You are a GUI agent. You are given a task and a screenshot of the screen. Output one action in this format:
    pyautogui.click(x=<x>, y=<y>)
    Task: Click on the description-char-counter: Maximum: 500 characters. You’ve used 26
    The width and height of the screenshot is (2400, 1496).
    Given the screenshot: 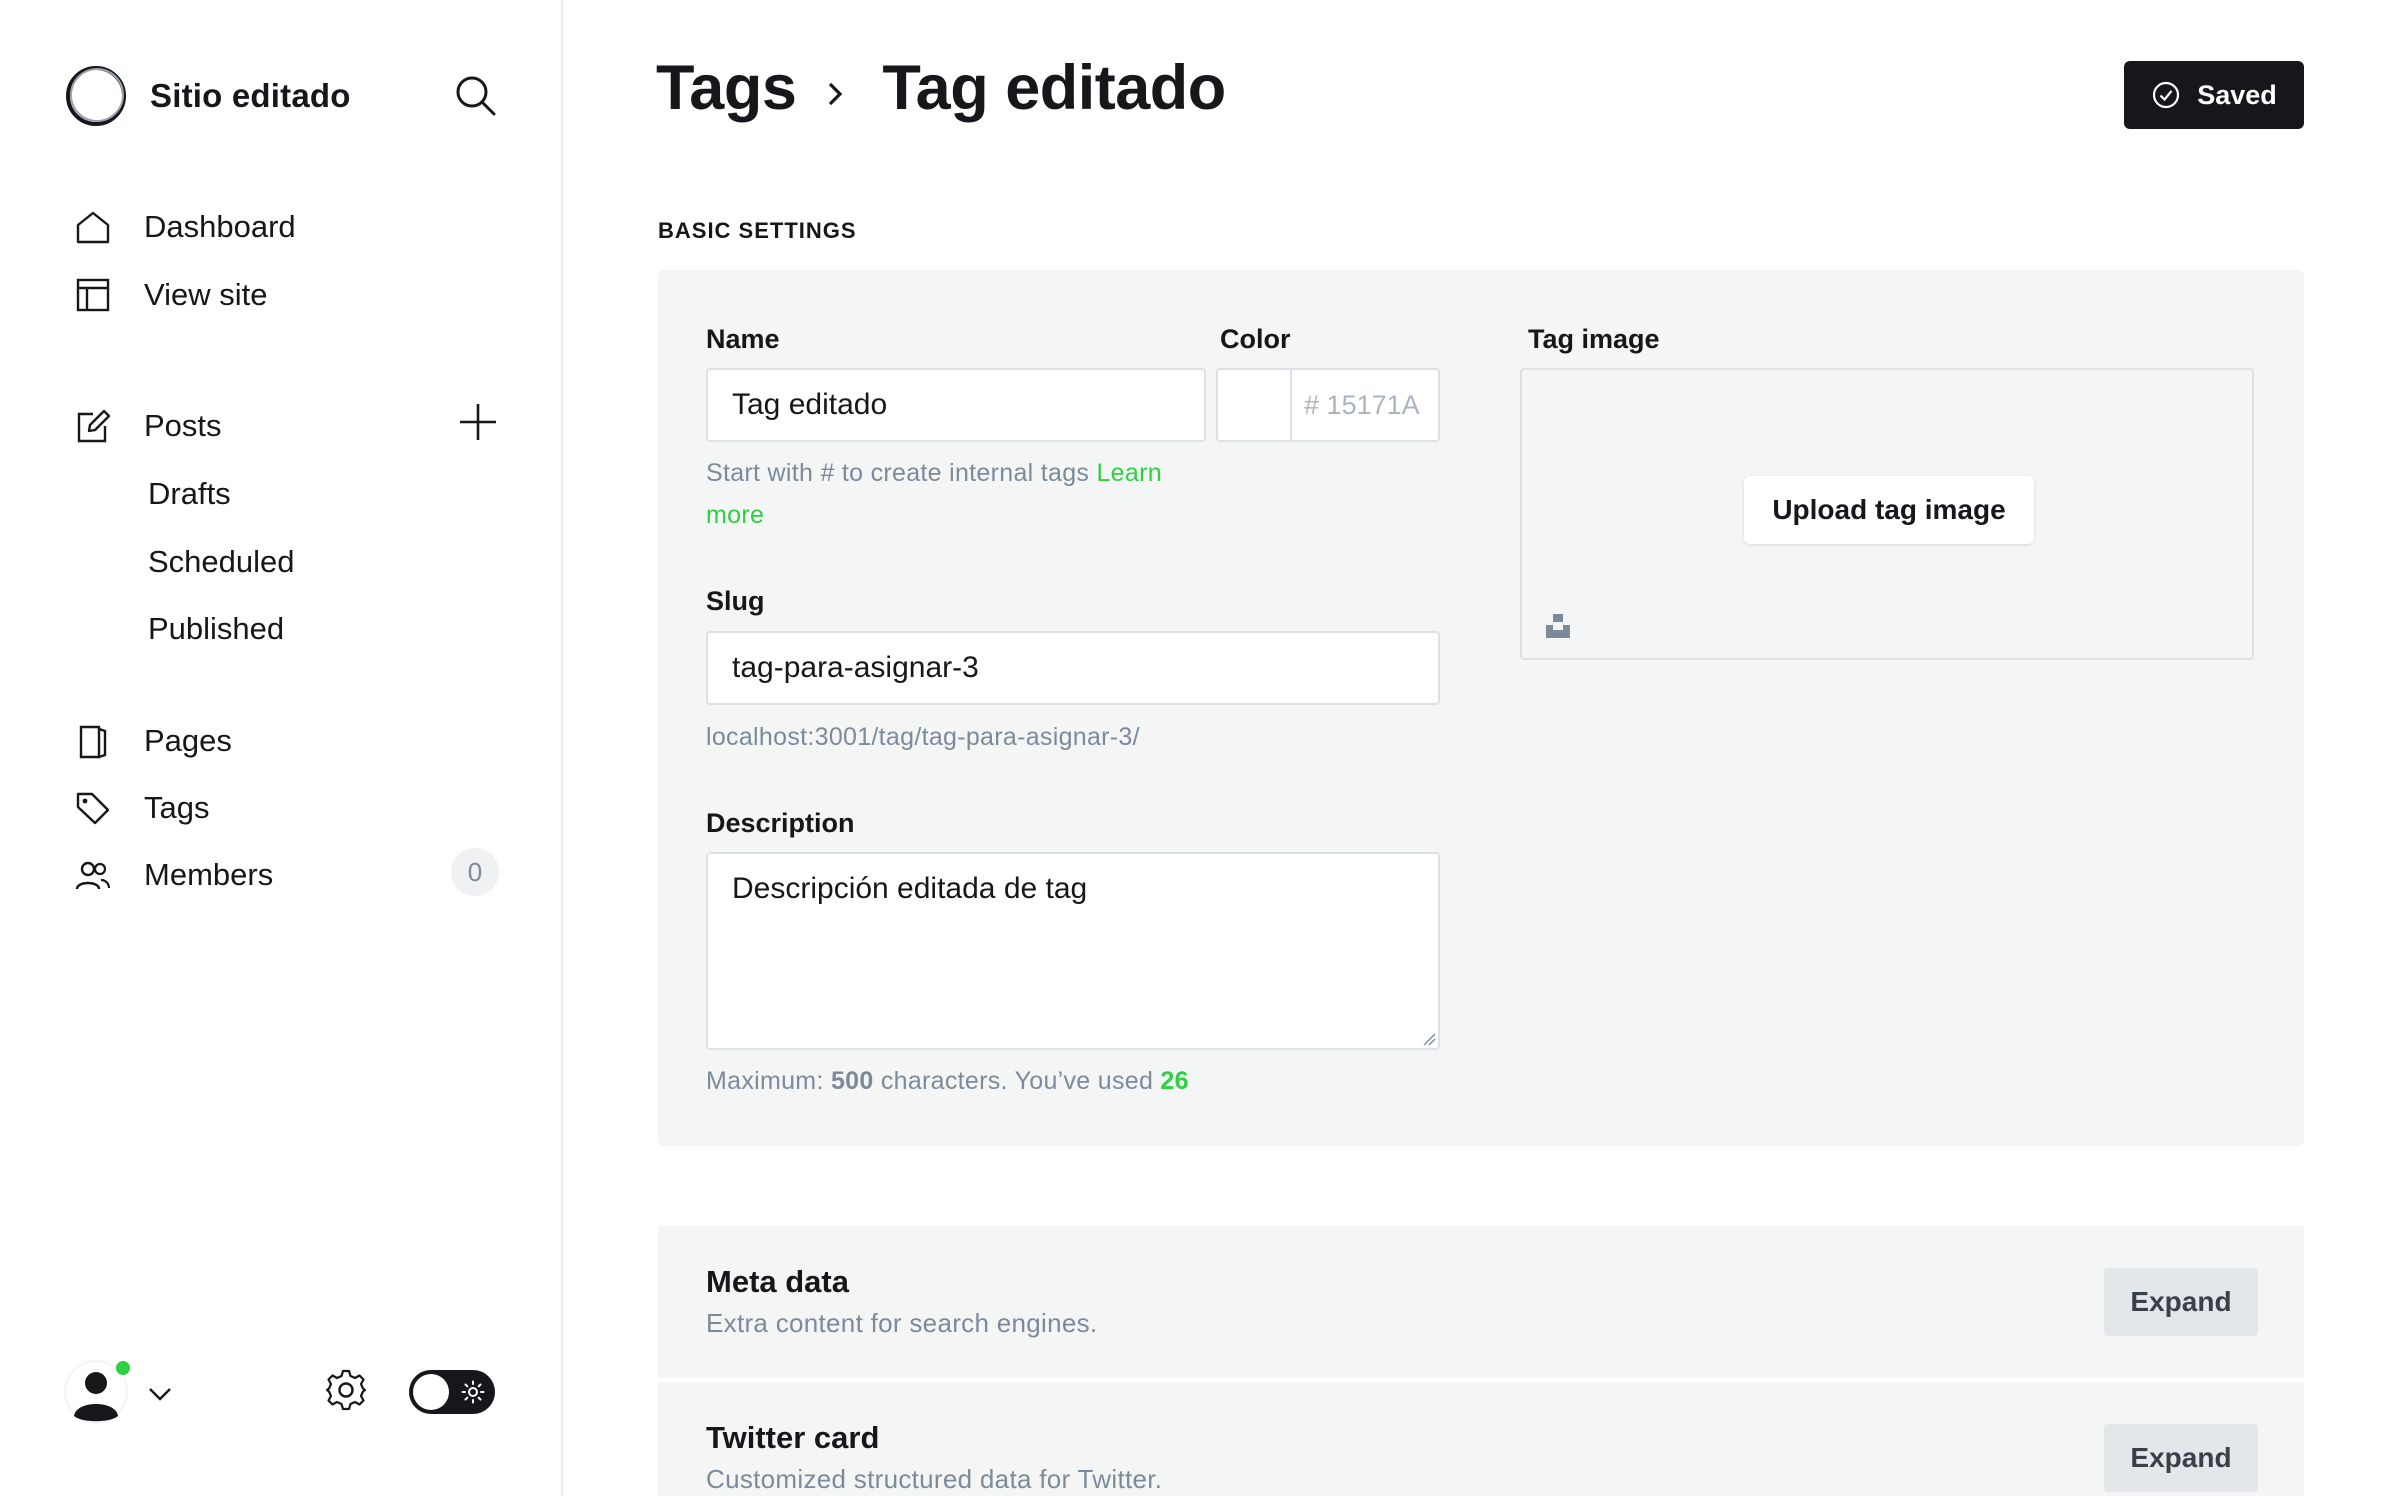 What is the action you would take?
    pyautogui.click(x=947, y=1081)
    